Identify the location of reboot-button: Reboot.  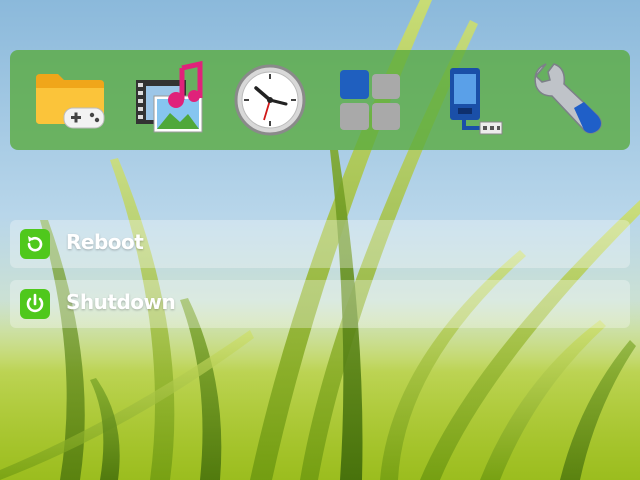
(320, 244).